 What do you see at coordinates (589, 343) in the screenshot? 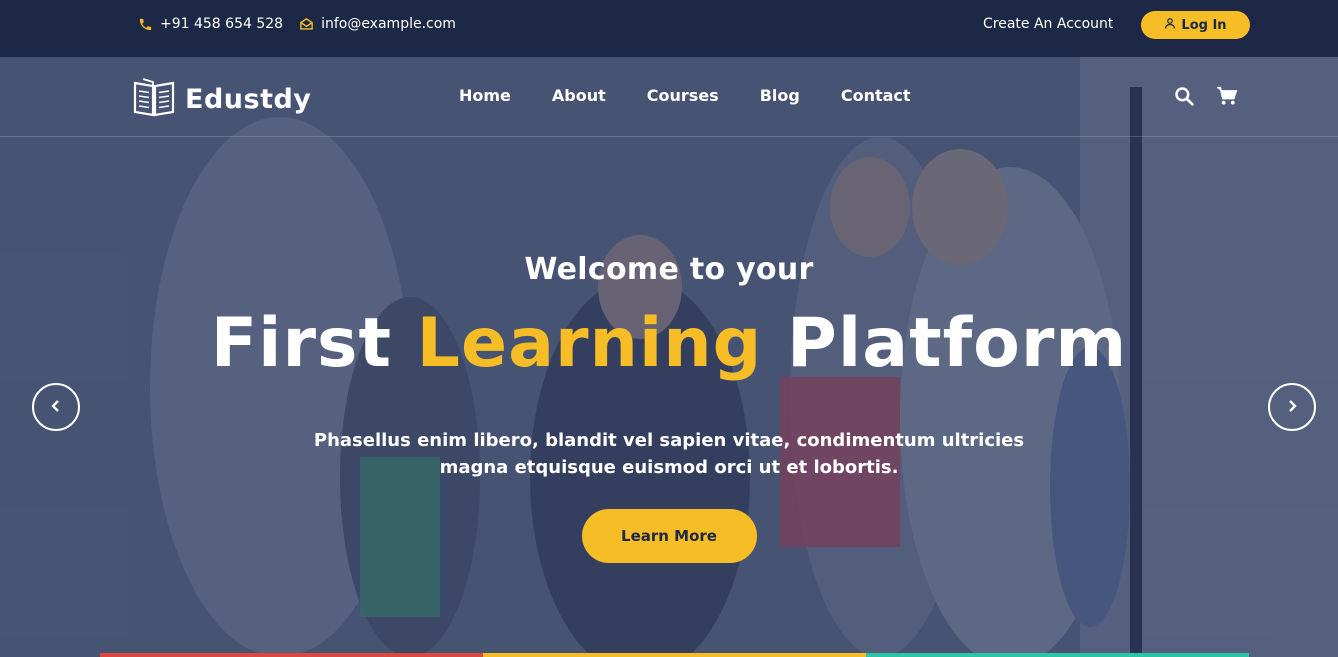
I see `headline-accent: Learning` at bounding box center [589, 343].